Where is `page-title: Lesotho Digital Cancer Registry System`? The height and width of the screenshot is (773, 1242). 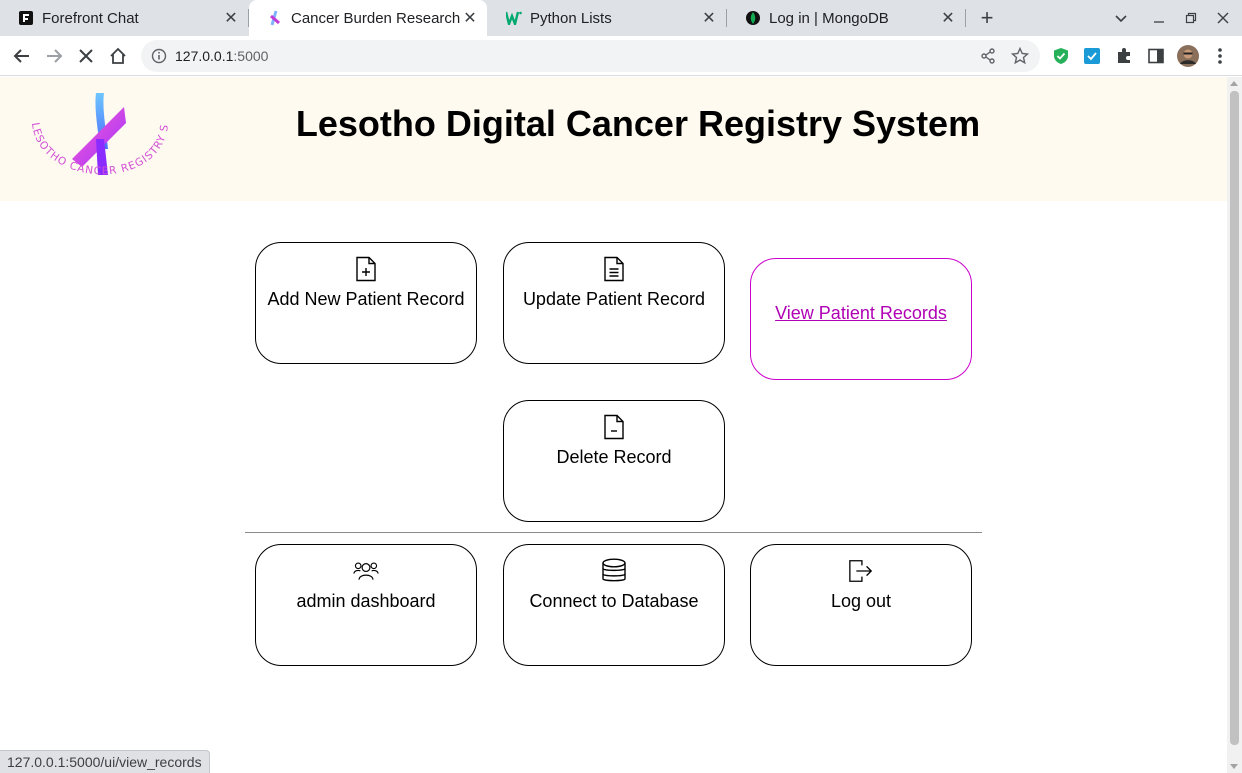
page-title: Lesotho Digital Cancer Registry System is located at coordinates (638, 123).